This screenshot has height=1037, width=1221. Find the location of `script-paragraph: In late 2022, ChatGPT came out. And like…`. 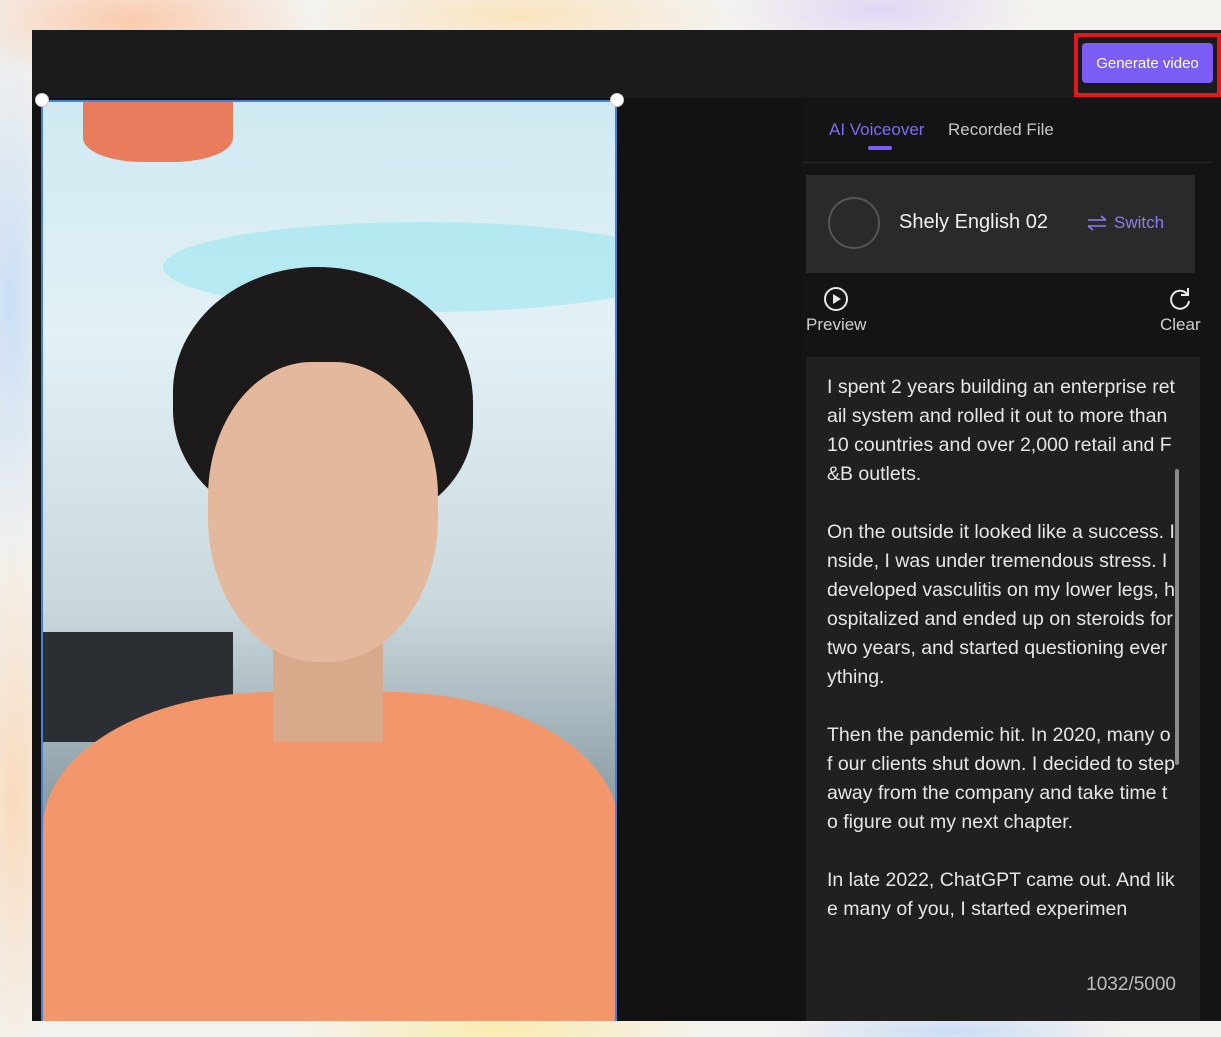

script-paragraph: In late 2022, ChatGPT came out. And like… is located at coordinates (1001, 894).